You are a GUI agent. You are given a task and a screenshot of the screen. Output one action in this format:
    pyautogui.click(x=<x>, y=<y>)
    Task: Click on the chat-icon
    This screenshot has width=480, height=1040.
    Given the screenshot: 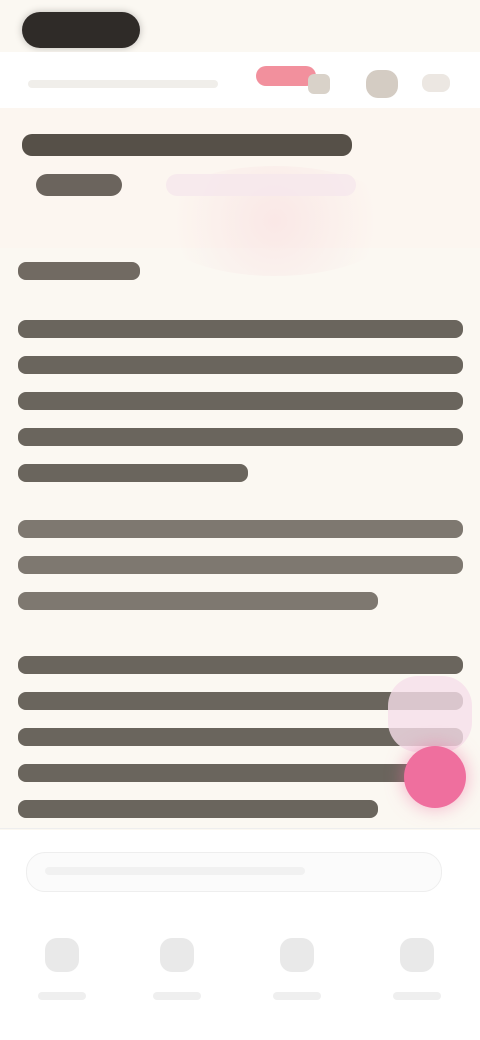 What is the action you would take?
    pyautogui.click(x=297, y=955)
    